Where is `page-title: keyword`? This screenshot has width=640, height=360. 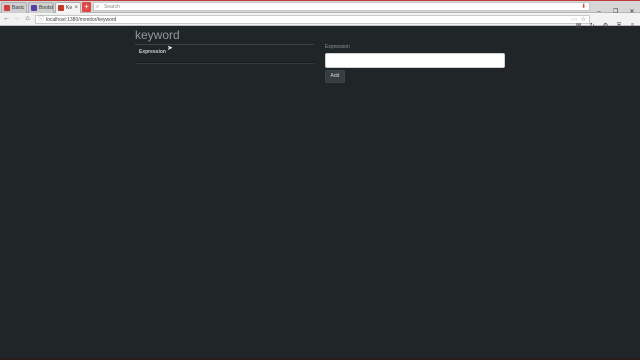
page-title: keyword is located at coordinates (157, 35).